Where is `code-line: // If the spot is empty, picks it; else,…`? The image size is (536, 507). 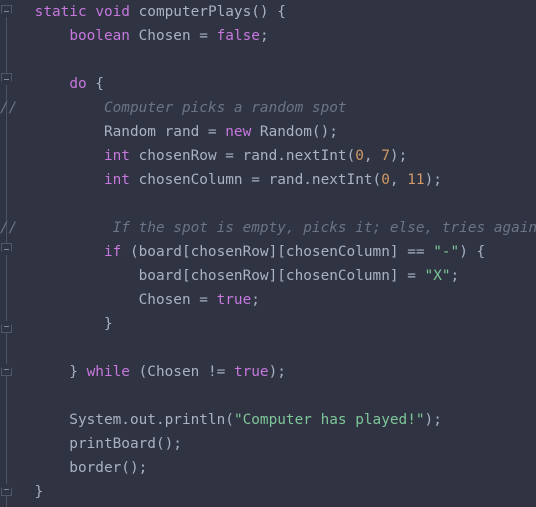 code-line: // If the spot is empty, picks it; else,… is located at coordinates (268, 228).